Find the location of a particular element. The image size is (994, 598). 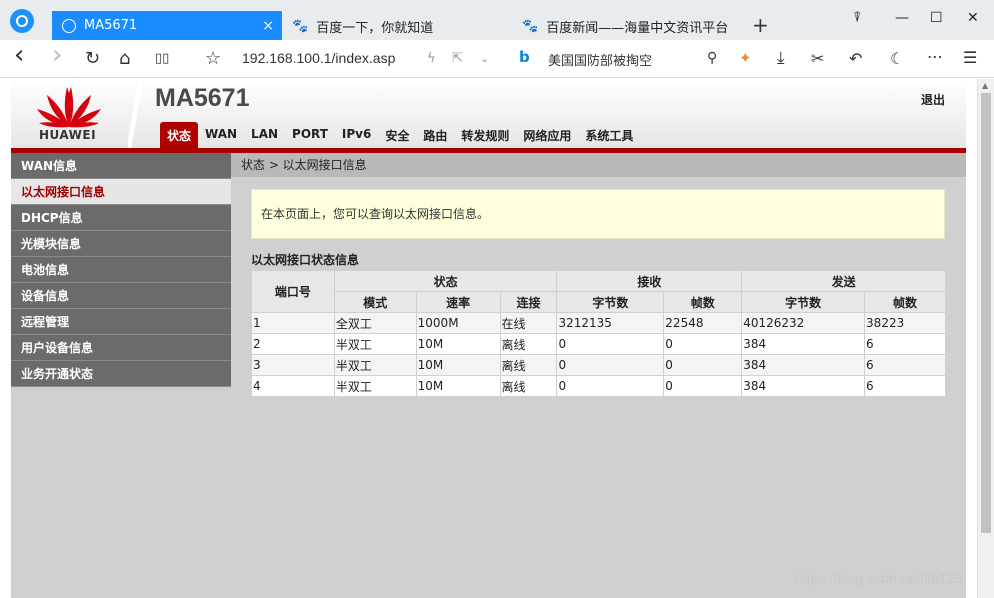

star-icon: ☆ is located at coordinates (213, 58).